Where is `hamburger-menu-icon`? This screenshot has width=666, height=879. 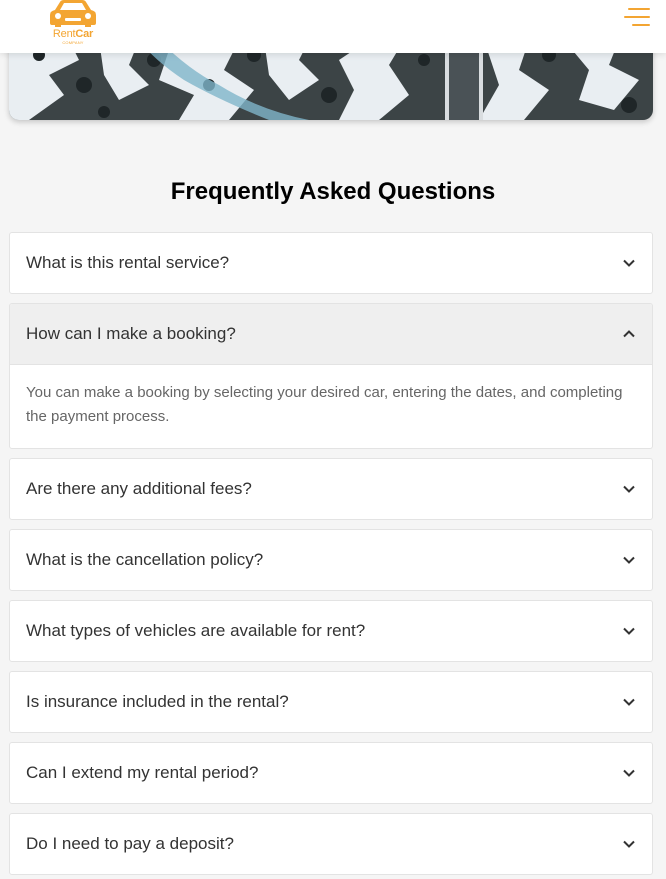
hamburger-menu-icon is located at coordinates (636, 18).